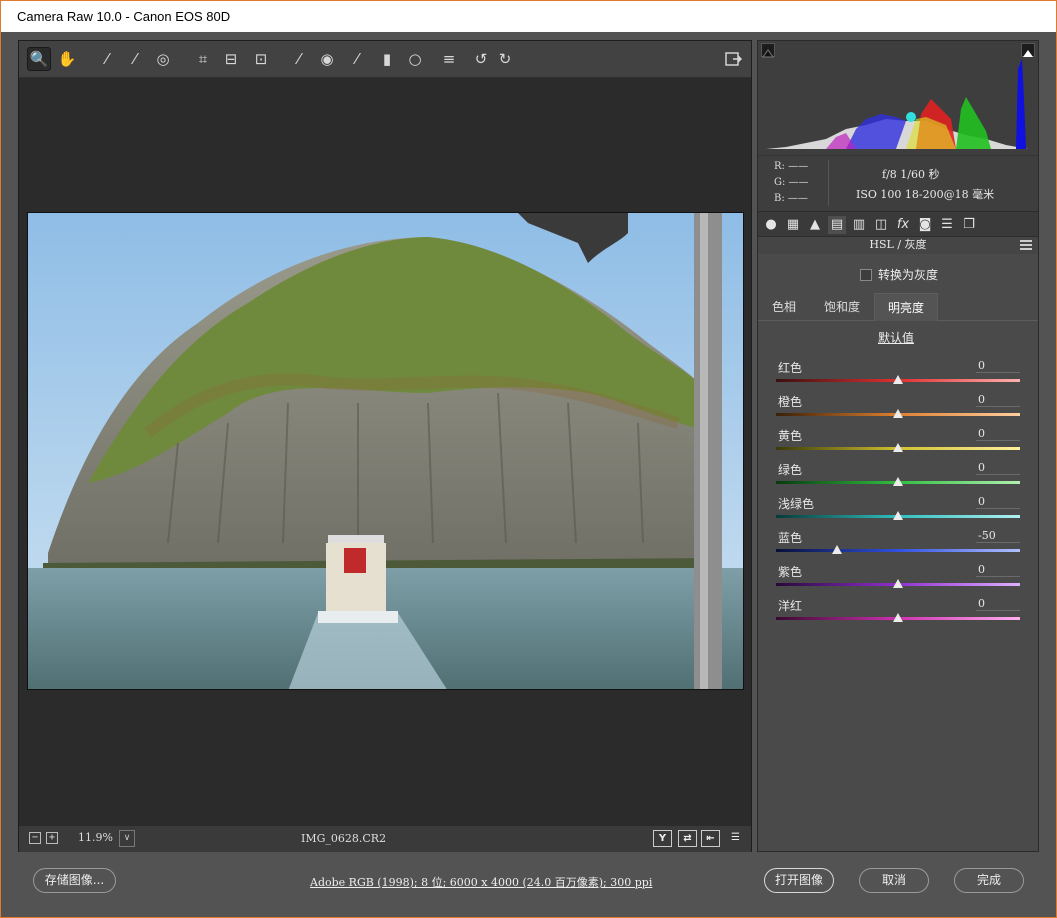 The image size is (1057, 918). I want to click on slider-row: 洋红 0, so click(898, 614).